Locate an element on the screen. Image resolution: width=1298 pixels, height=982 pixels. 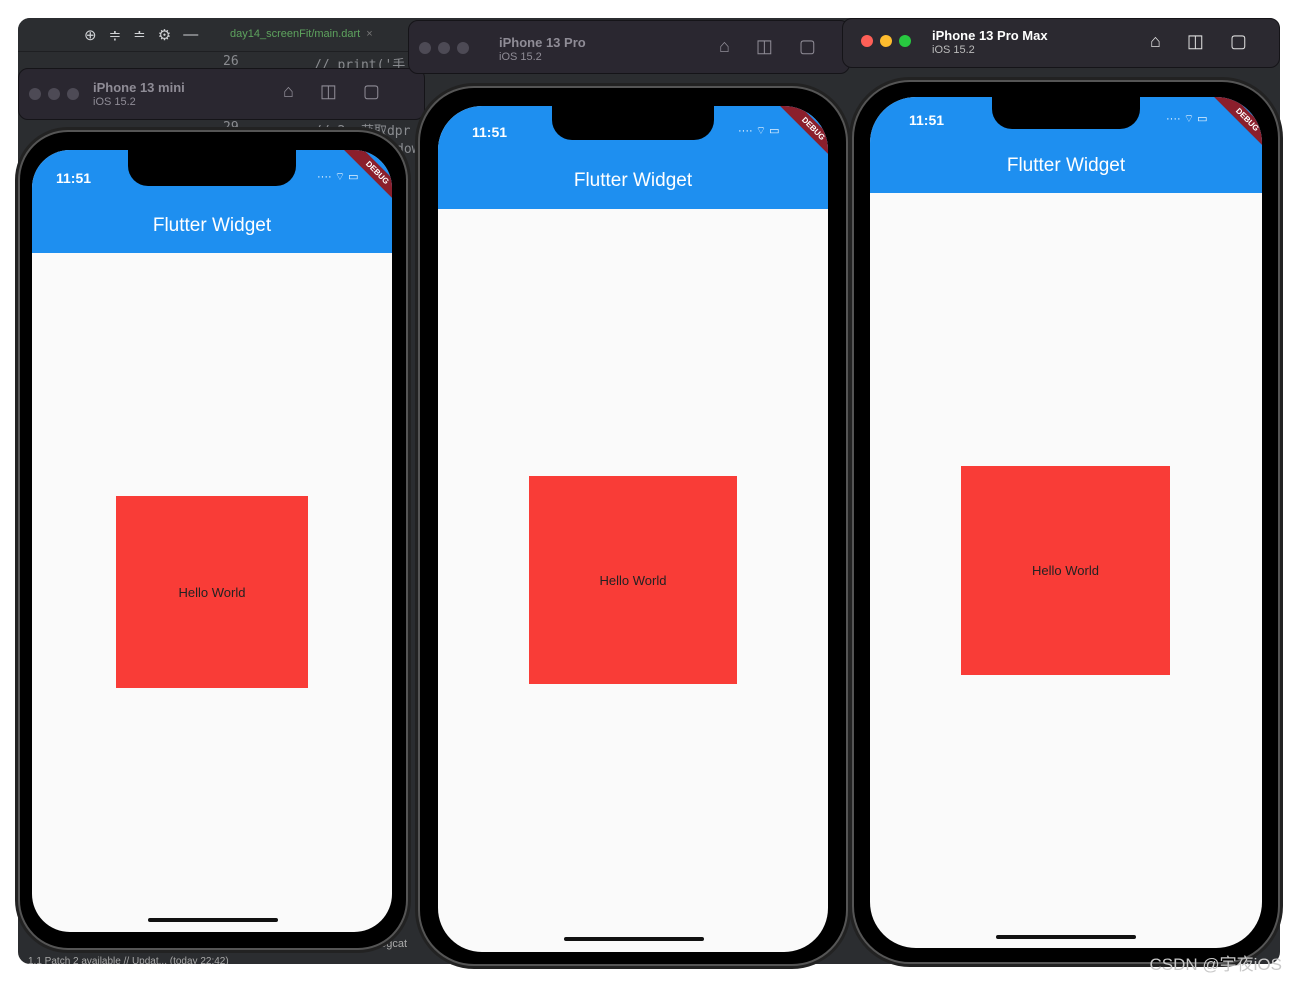
minimize-icon: — is located at coordinates (190, 35).